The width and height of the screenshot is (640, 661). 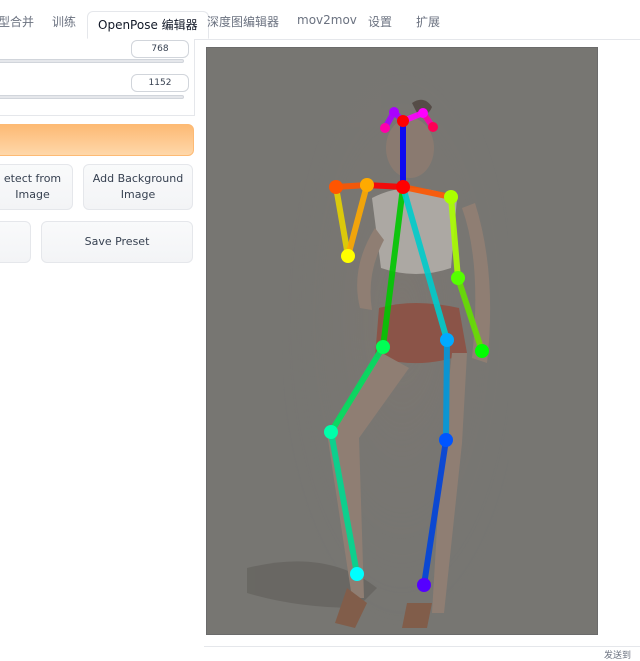 What do you see at coordinates (394, 112) in the screenshot?
I see `keypoint-r-eye` at bounding box center [394, 112].